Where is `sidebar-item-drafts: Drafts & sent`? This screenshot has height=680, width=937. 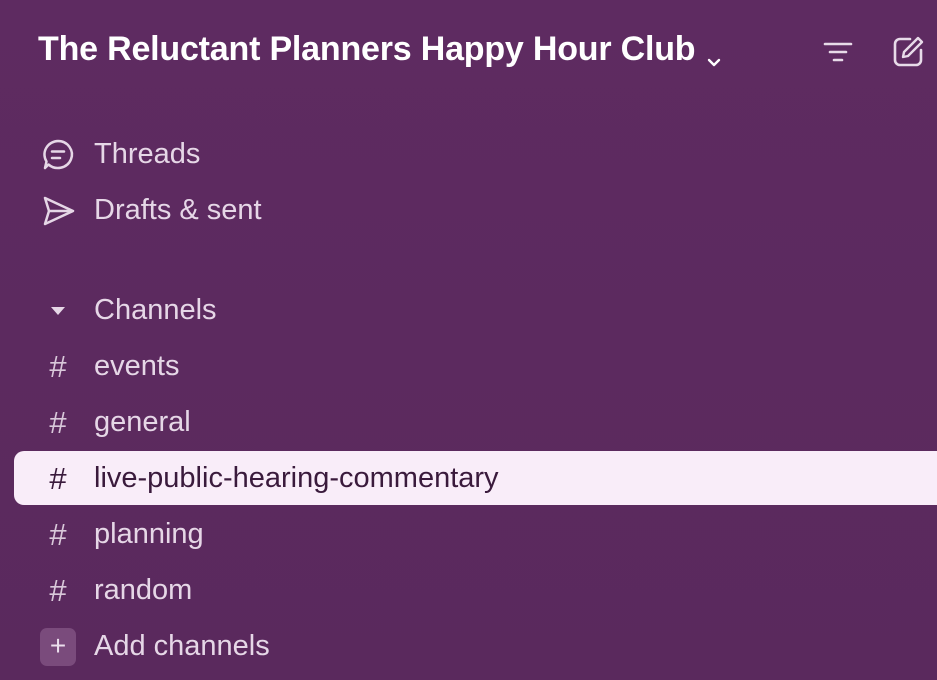 sidebar-item-drafts: Drafts & sent is located at coordinates (468, 210).